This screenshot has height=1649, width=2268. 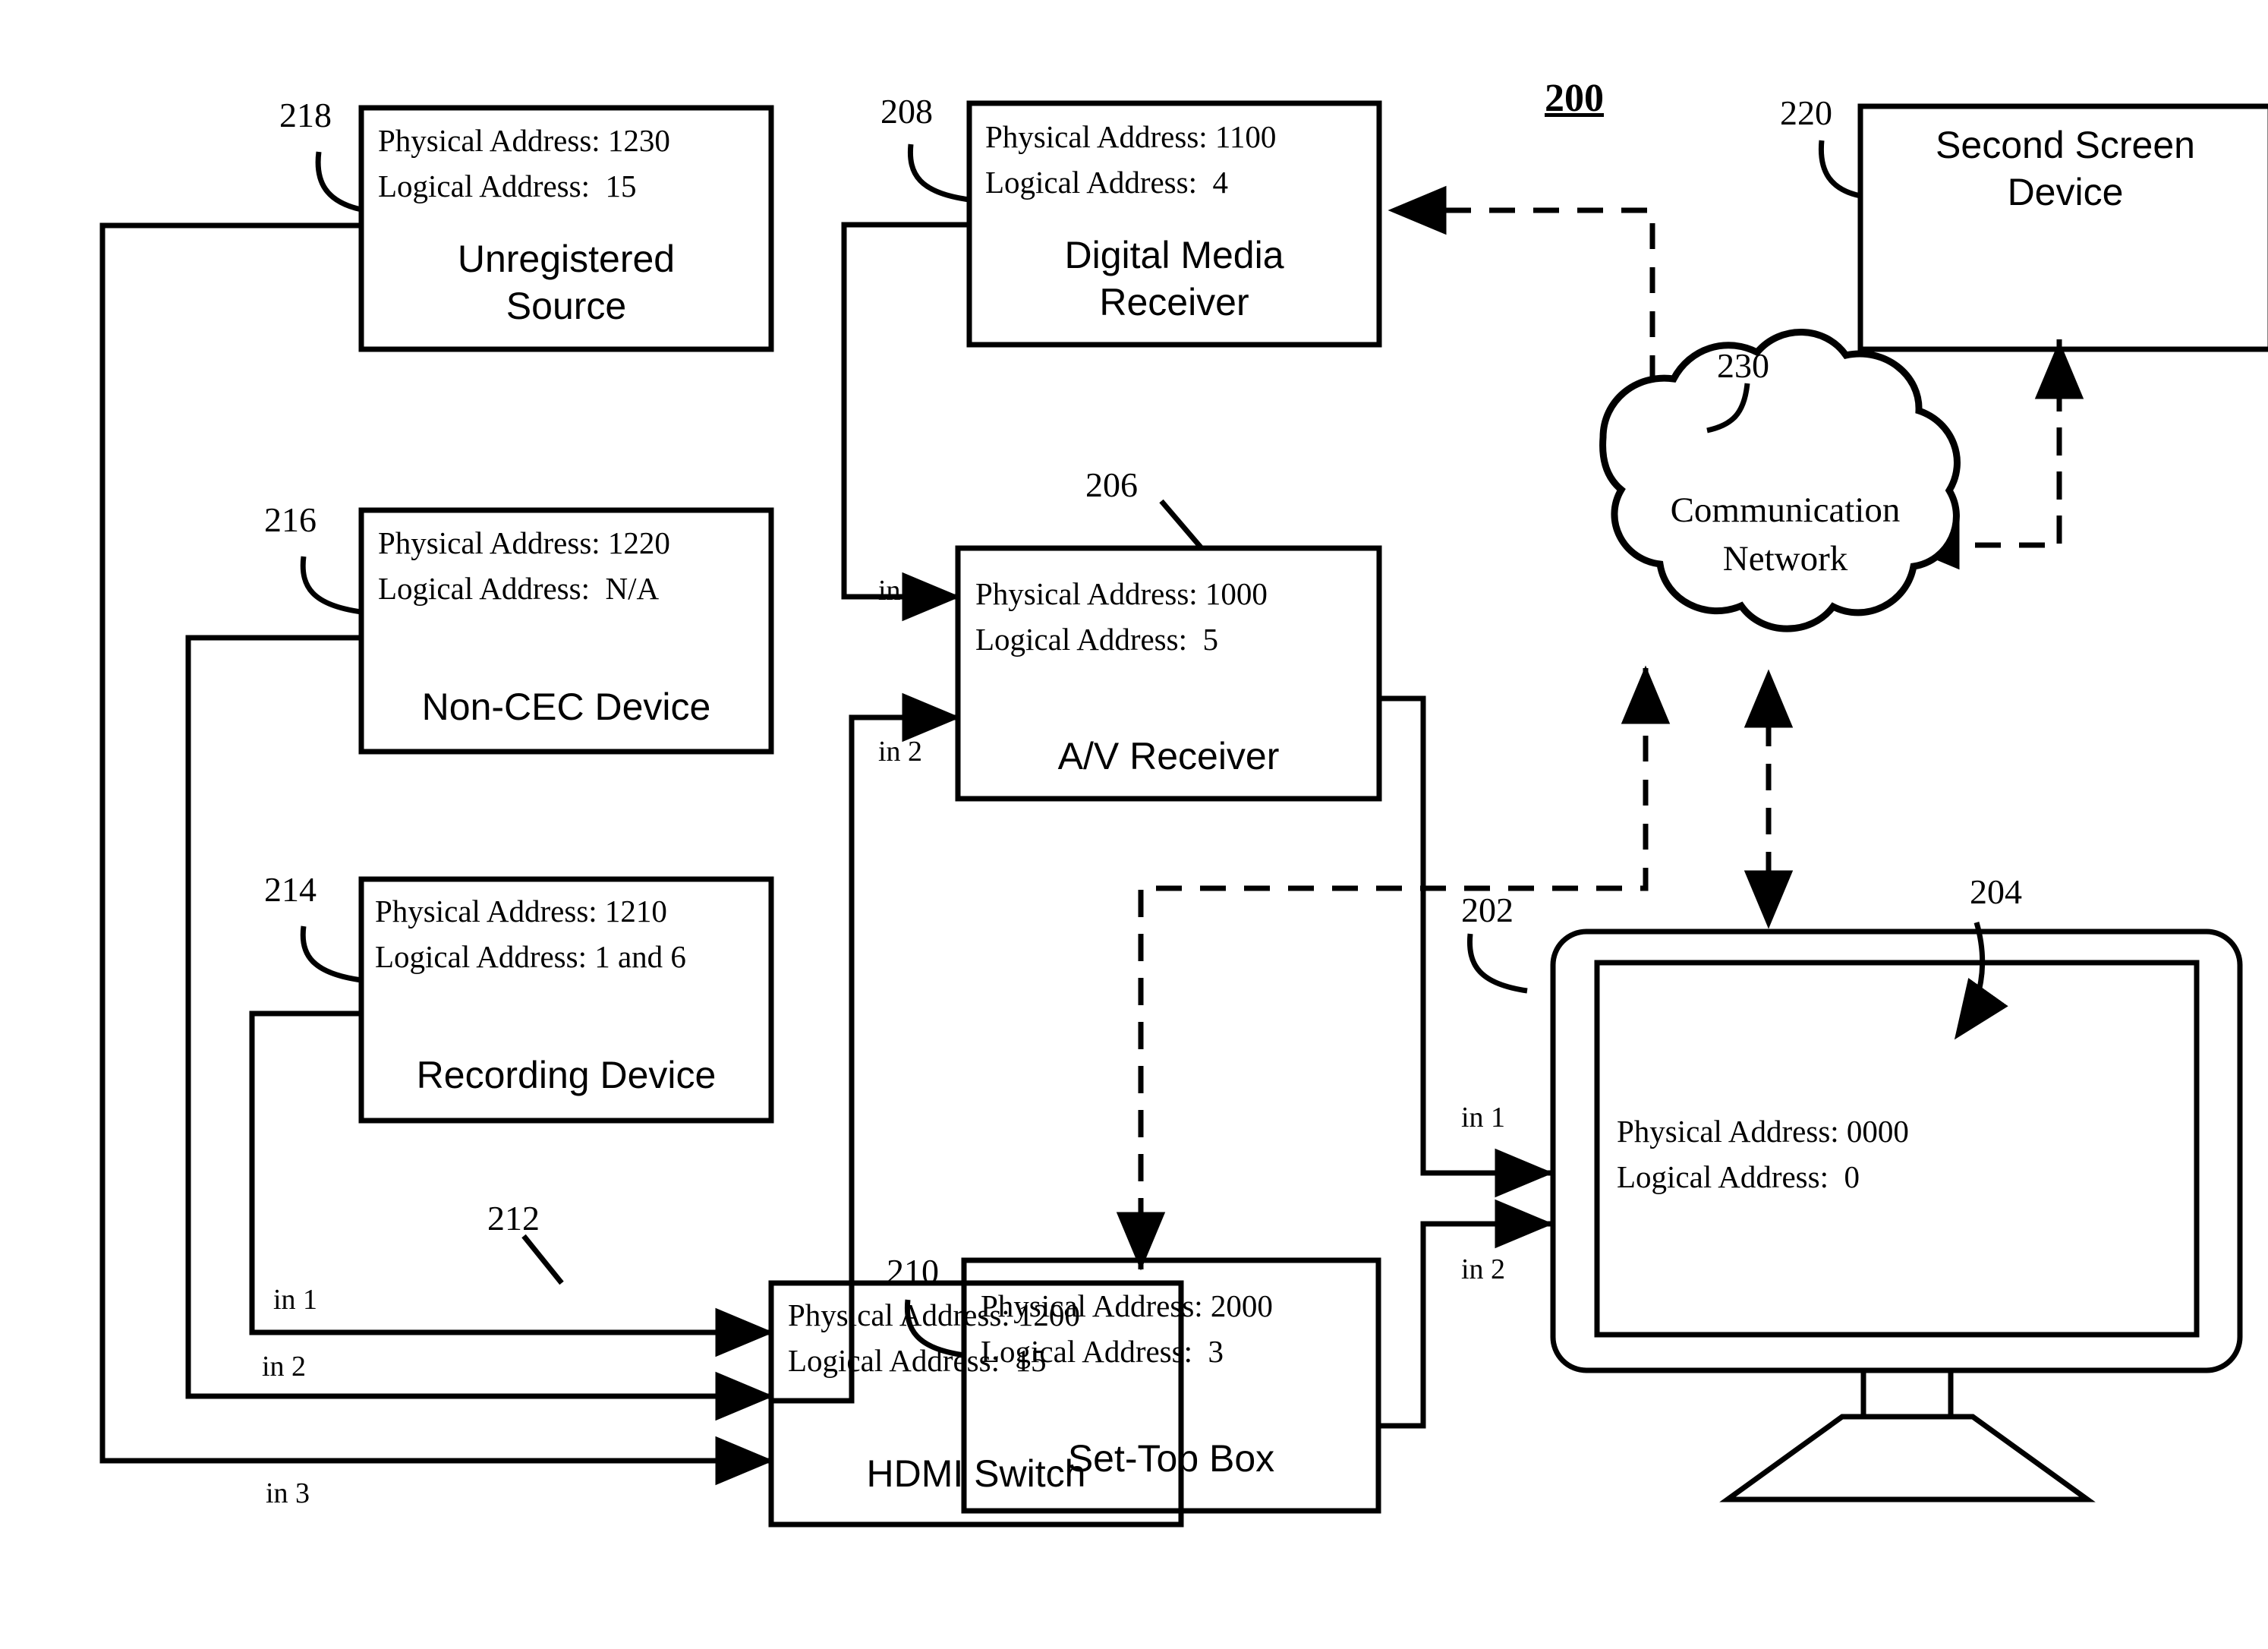 What do you see at coordinates (1111, 484) in the screenshot?
I see `ref-number-206: 206` at bounding box center [1111, 484].